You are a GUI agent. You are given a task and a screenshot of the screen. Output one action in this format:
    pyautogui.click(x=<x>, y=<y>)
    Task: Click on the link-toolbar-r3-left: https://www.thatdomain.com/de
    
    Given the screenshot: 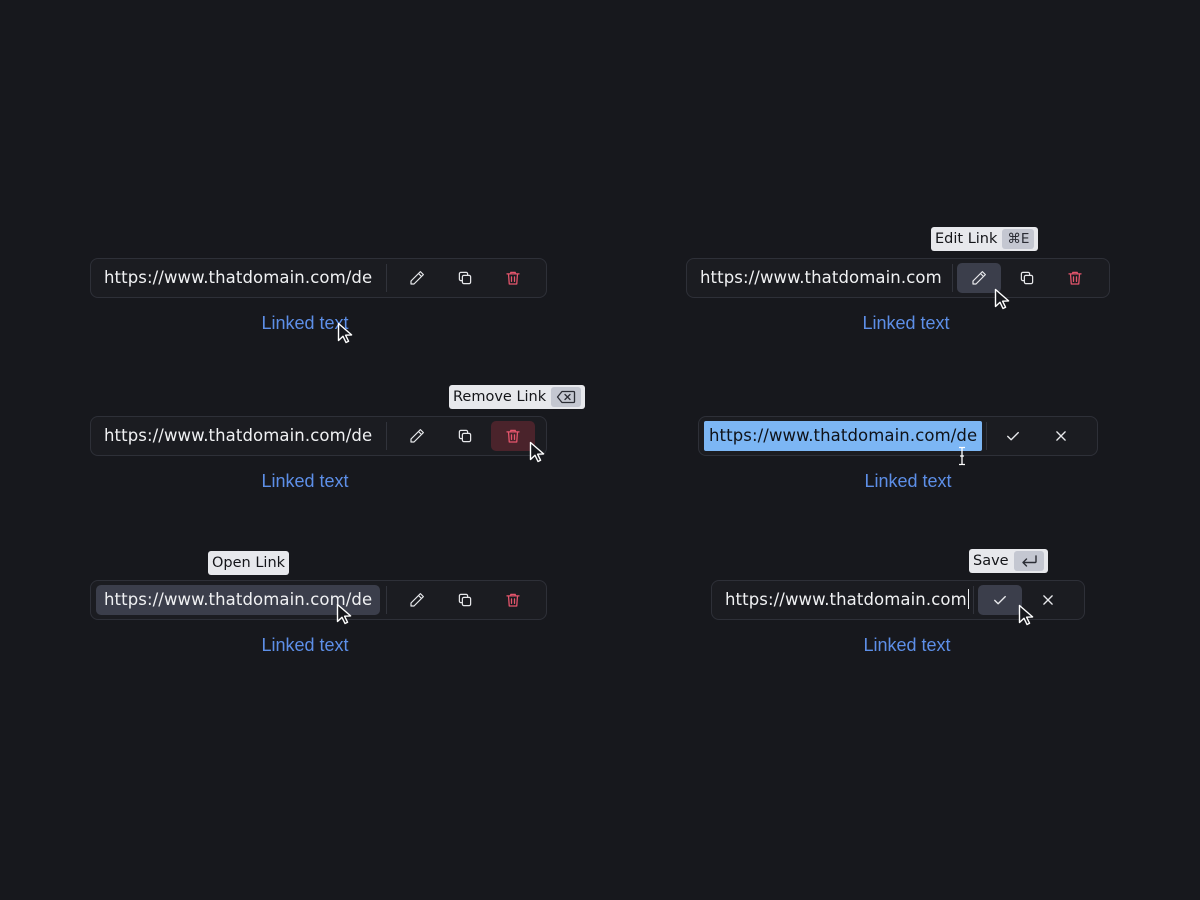 What is the action you would take?
    pyautogui.click(x=318, y=600)
    